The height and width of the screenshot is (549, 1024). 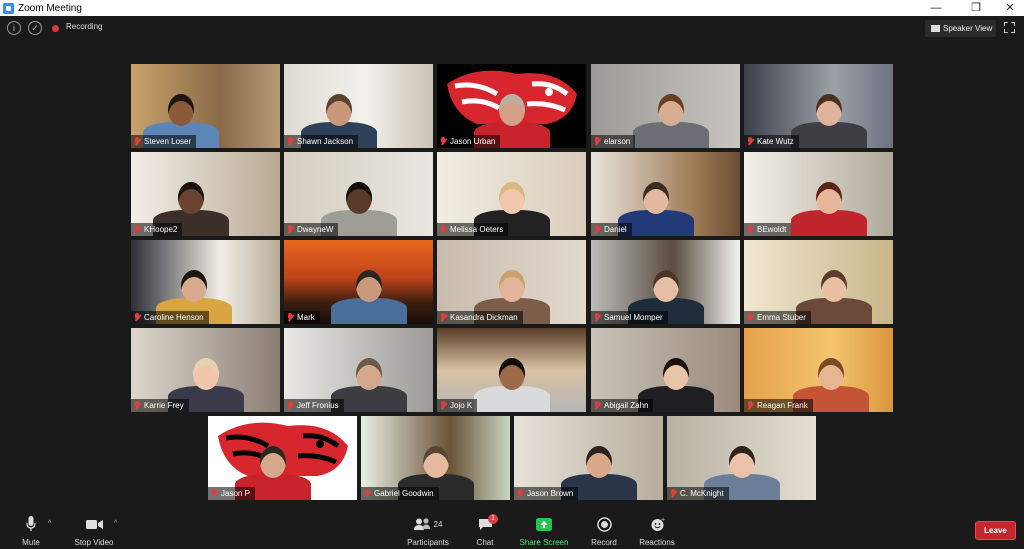 What do you see at coordinates (936, 8) in the screenshot?
I see `minimize-button: —` at bounding box center [936, 8].